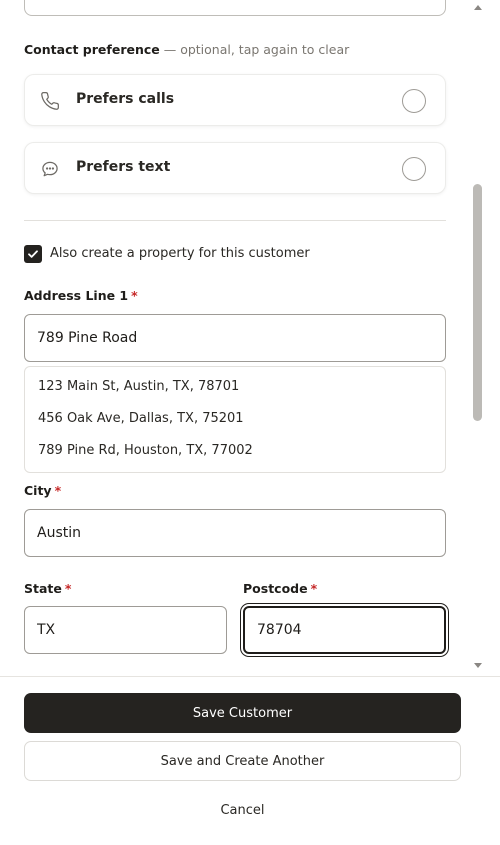  Describe the element at coordinates (235, 387) in the screenshot. I see `address-suggestion: 123 Main St, Austin, TX, 78701` at that location.